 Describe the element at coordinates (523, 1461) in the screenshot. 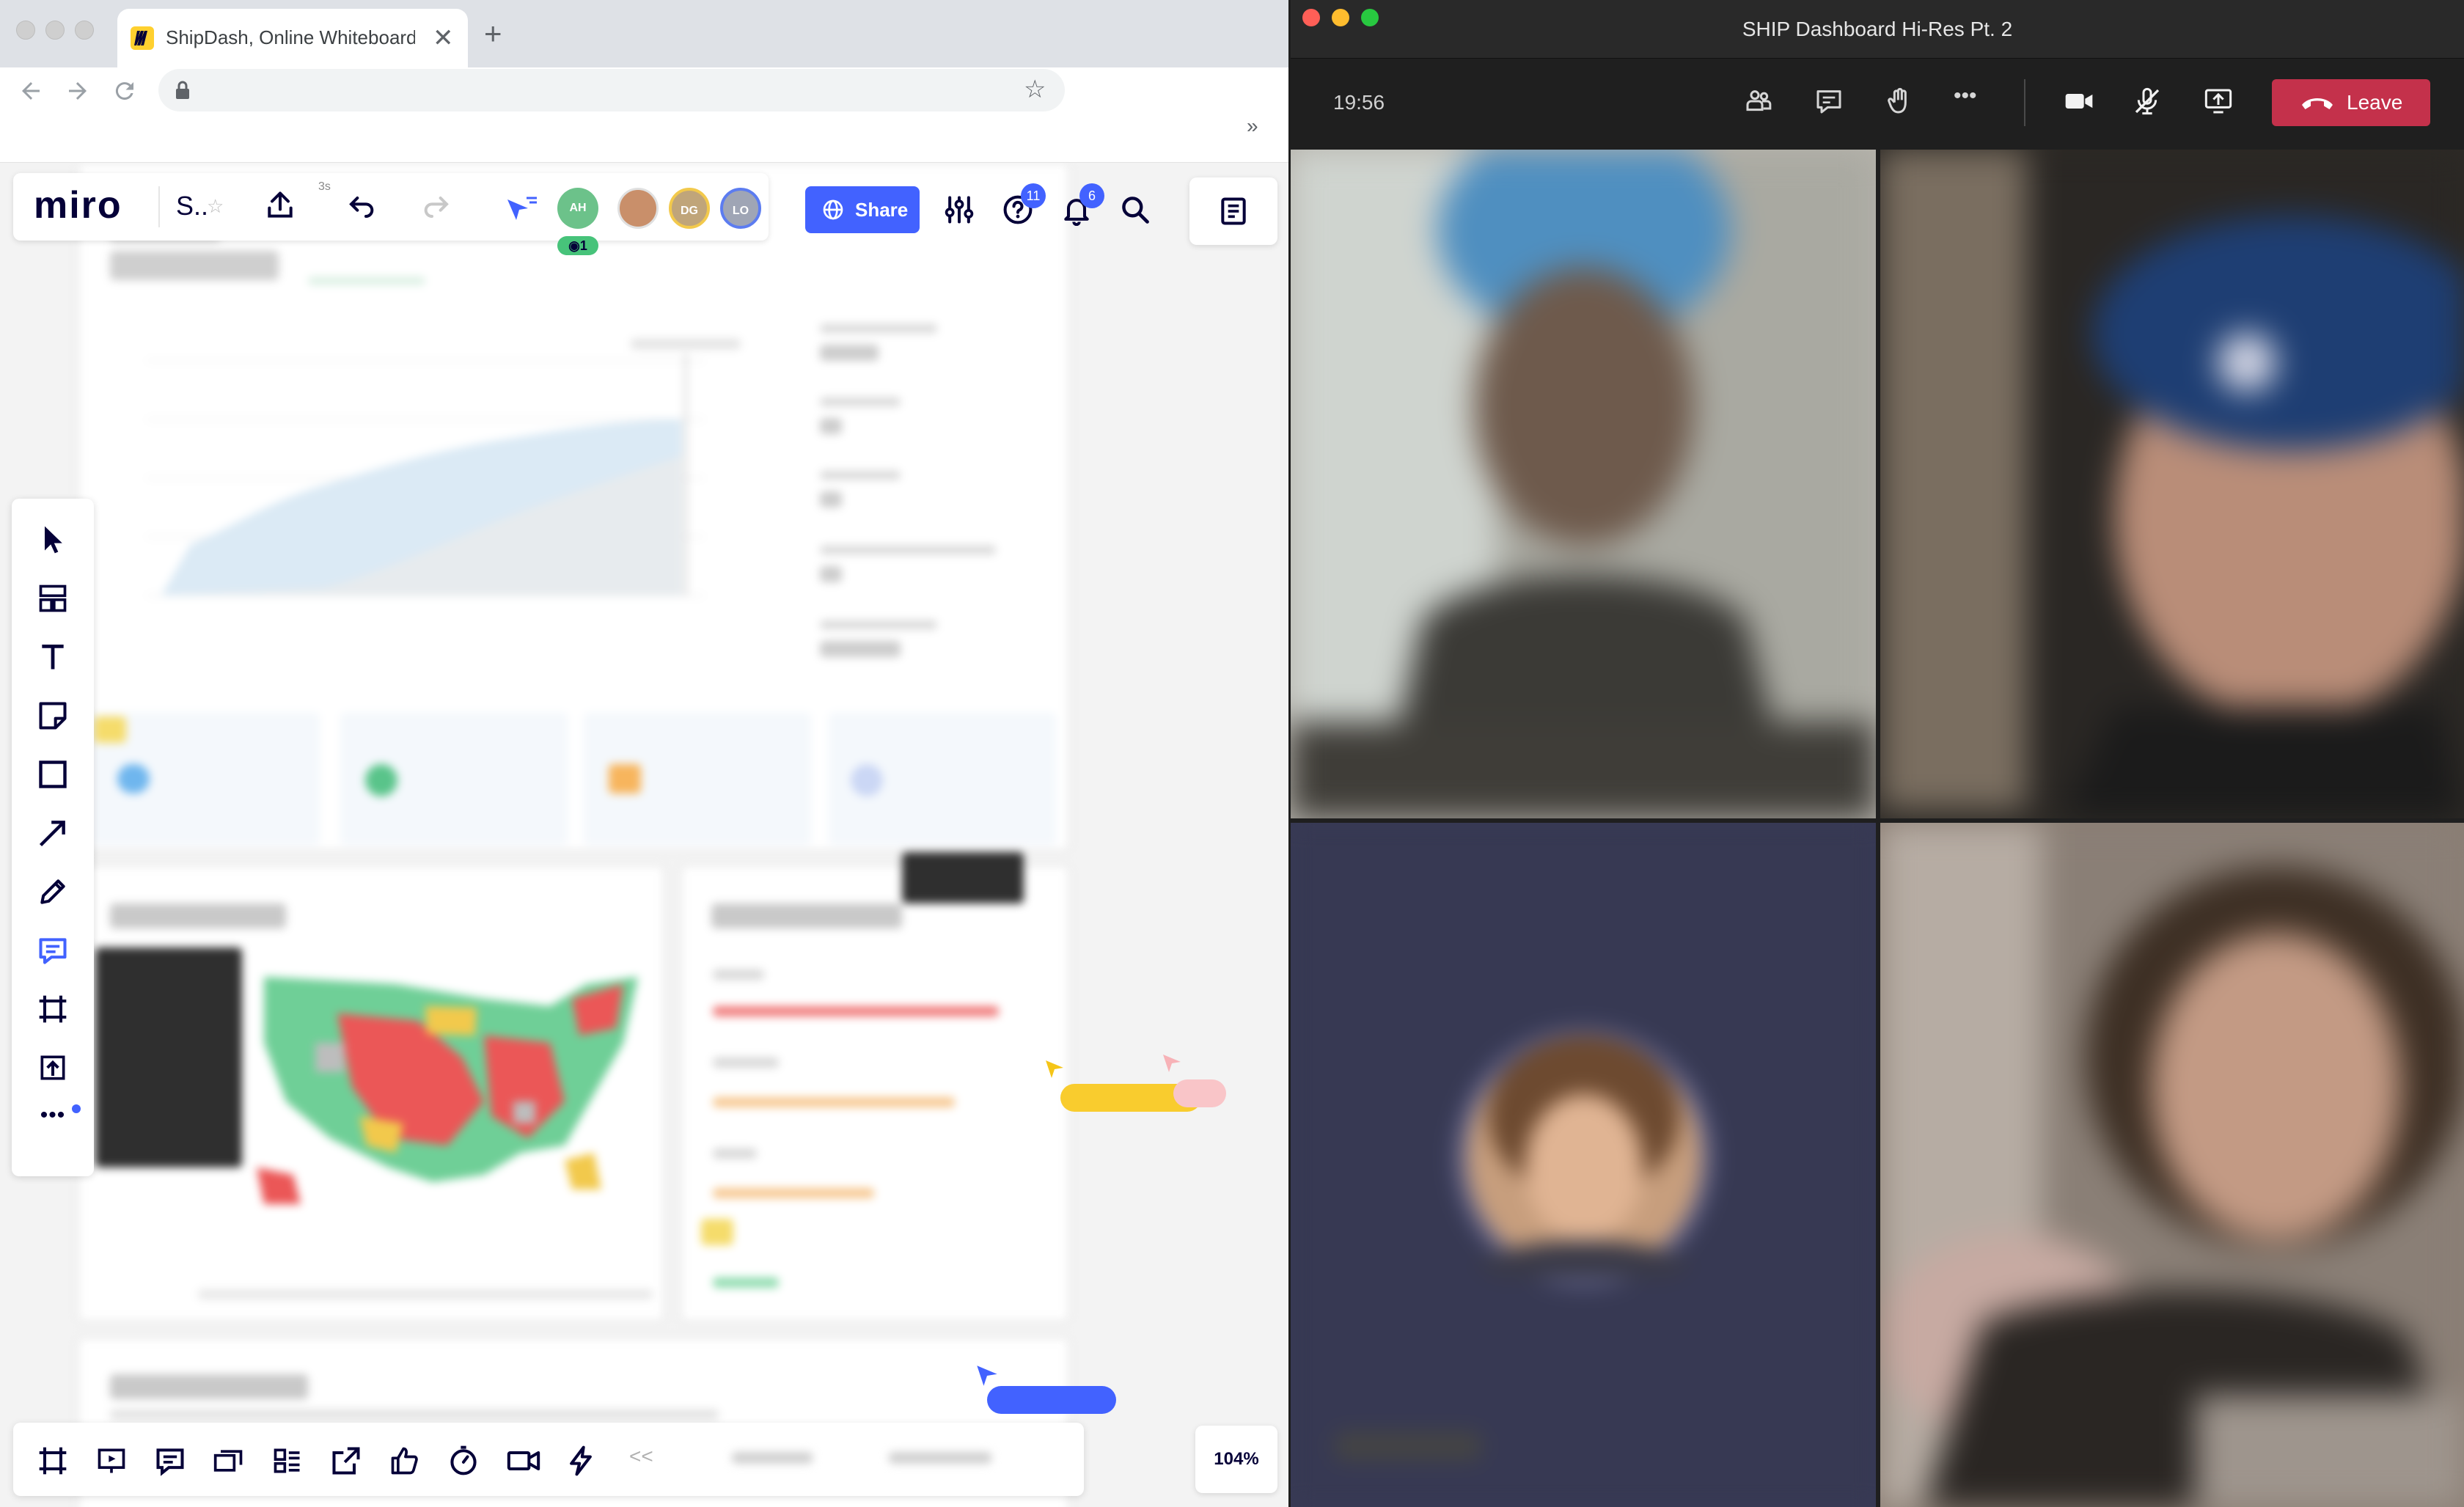

I see `video-camera-icon` at that location.